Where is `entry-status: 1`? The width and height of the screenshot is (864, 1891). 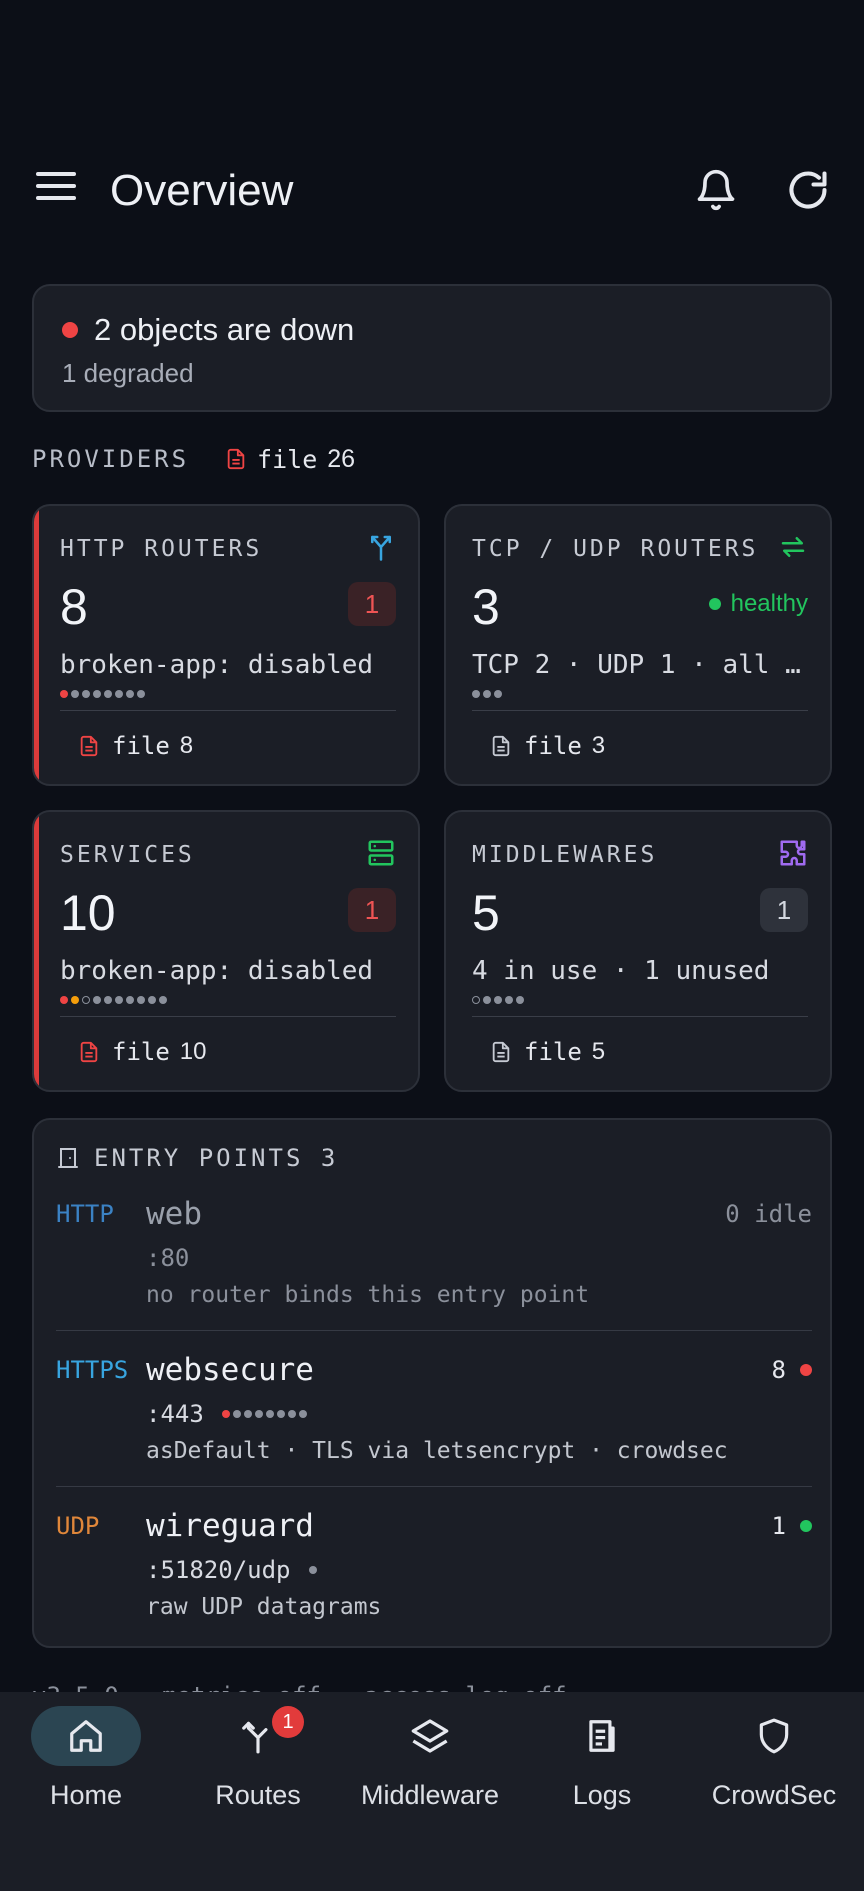
entry-status: 1 is located at coordinates (792, 1526).